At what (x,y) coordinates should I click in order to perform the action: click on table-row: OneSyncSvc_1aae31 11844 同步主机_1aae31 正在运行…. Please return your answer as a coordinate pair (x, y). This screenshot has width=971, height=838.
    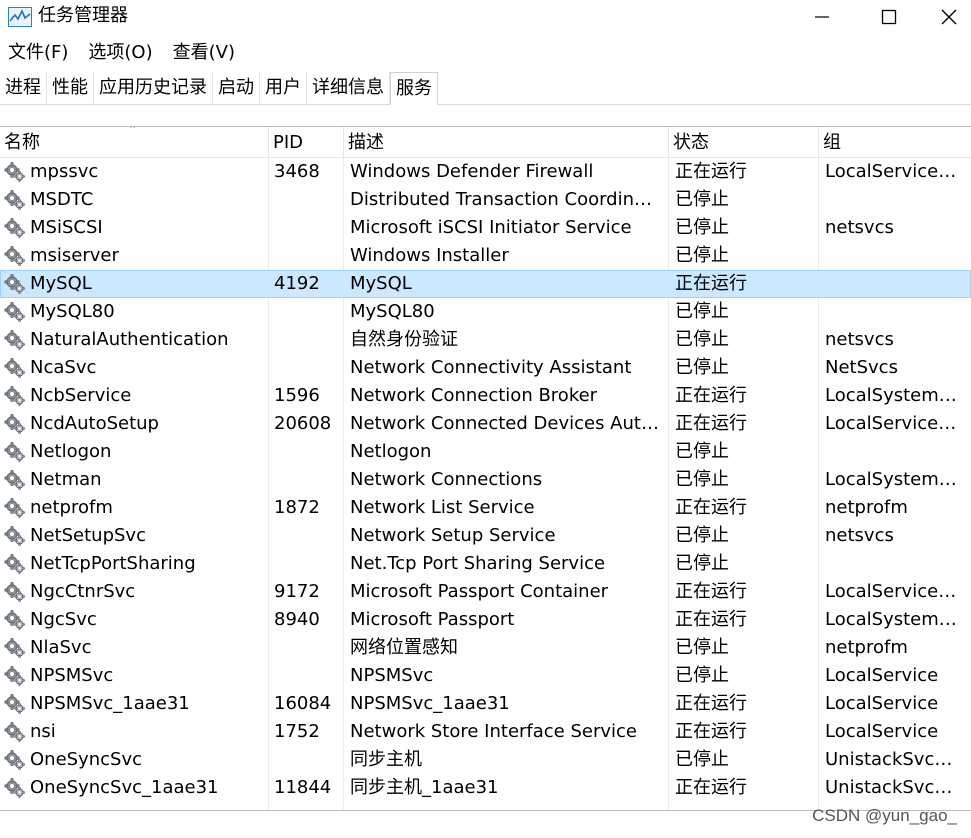
    Looking at the image, I should click on (485, 788).